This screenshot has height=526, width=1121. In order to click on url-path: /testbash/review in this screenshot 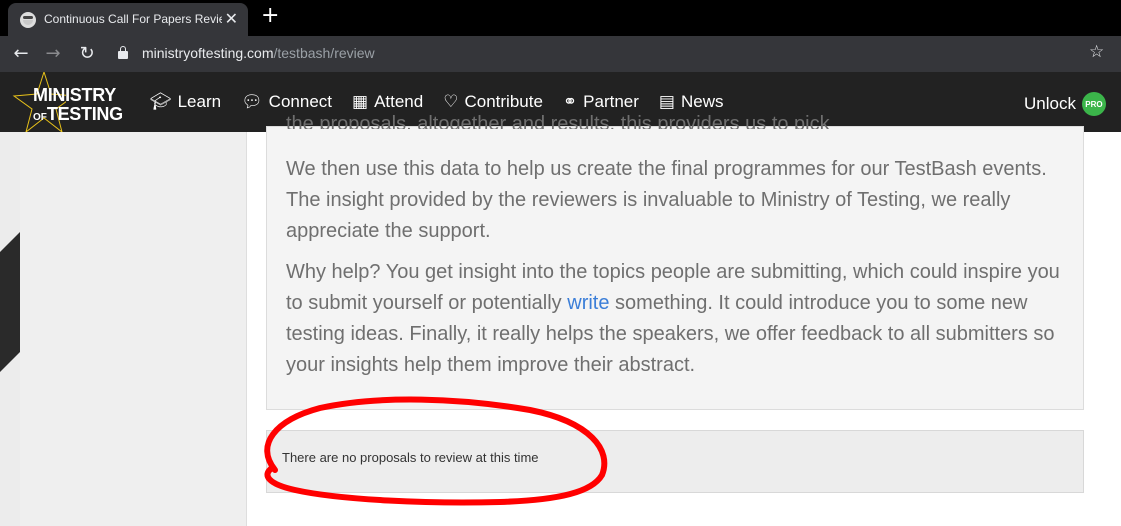, I will do `click(324, 53)`.